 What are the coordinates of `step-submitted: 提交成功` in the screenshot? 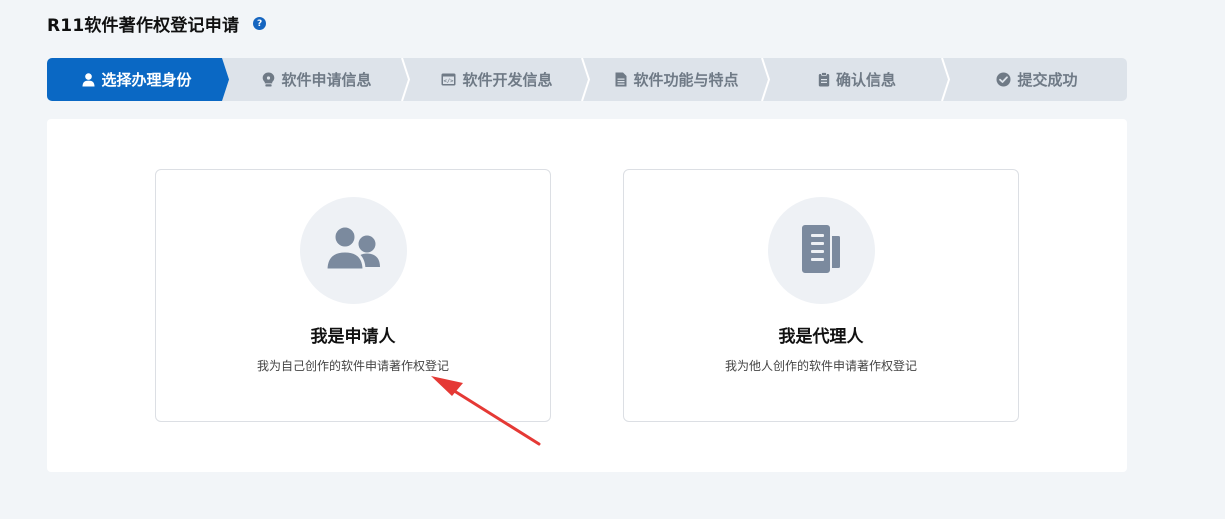 It's located at (1037, 79).